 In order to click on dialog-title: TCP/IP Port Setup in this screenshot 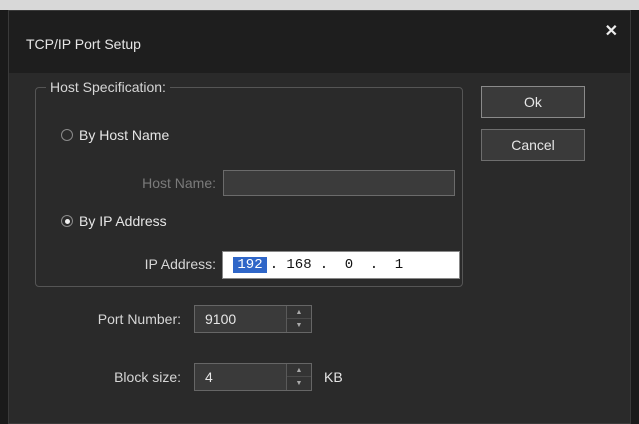, I will do `click(83, 44)`.